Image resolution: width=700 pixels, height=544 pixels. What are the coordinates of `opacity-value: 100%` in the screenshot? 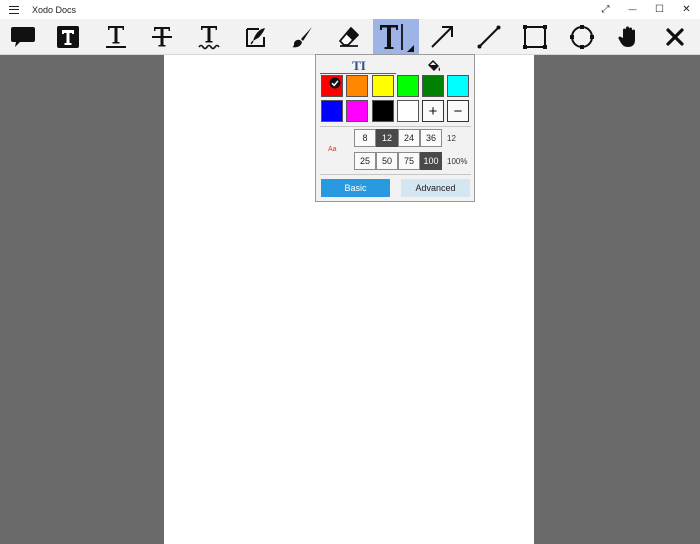 It's located at (457, 161).